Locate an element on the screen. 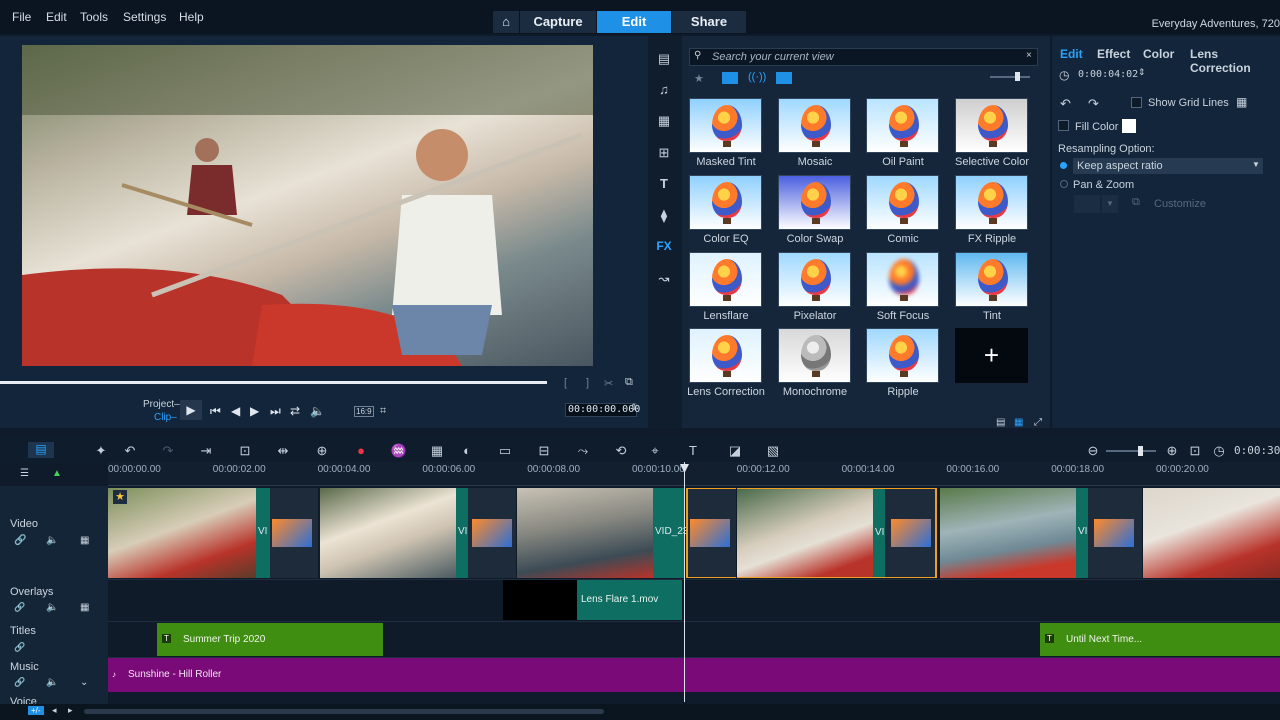 The height and width of the screenshot is (720, 1280). media-icon: ▤ is located at coordinates (664, 59).